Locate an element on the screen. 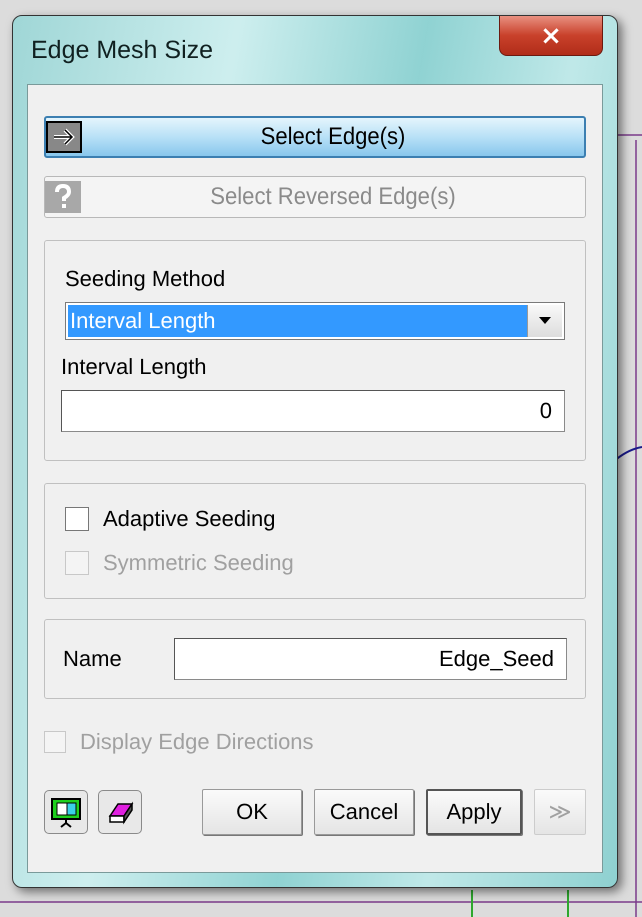  select-edge-button: Select Edge(s) is located at coordinates (315, 137).